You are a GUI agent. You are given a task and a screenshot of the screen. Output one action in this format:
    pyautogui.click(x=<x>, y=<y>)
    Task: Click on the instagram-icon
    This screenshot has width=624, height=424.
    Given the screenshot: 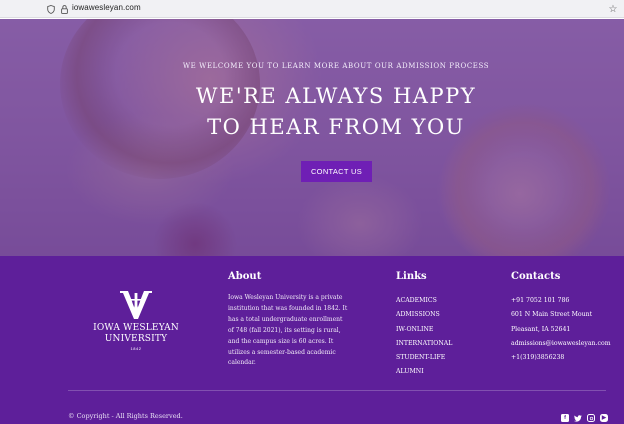 What is the action you would take?
    pyautogui.click(x=591, y=418)
    